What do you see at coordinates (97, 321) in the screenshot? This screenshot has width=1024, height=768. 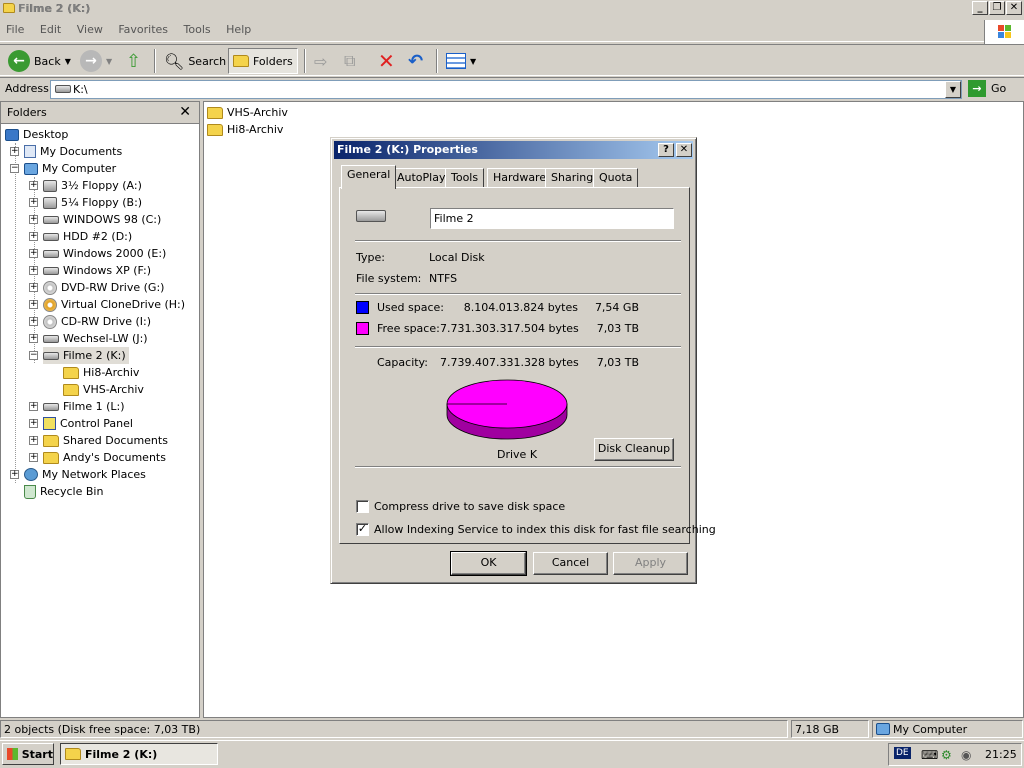 I see `tree-item-drive-i: CD-RW Drive (I:)` at bounding box center [97, 321].